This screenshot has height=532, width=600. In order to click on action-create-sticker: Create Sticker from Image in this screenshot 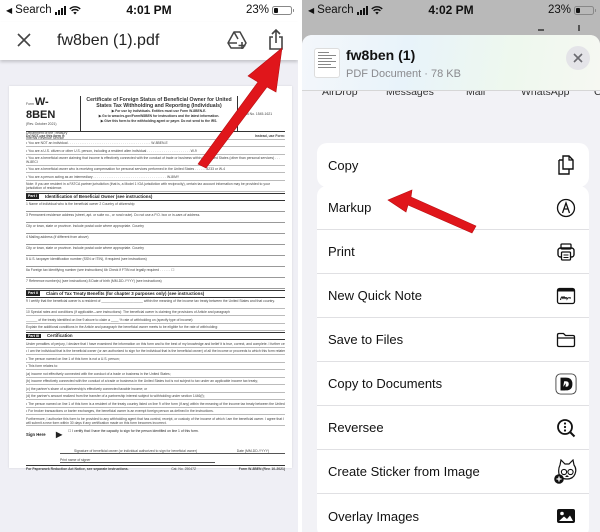, I will do `click(453, 472)`.